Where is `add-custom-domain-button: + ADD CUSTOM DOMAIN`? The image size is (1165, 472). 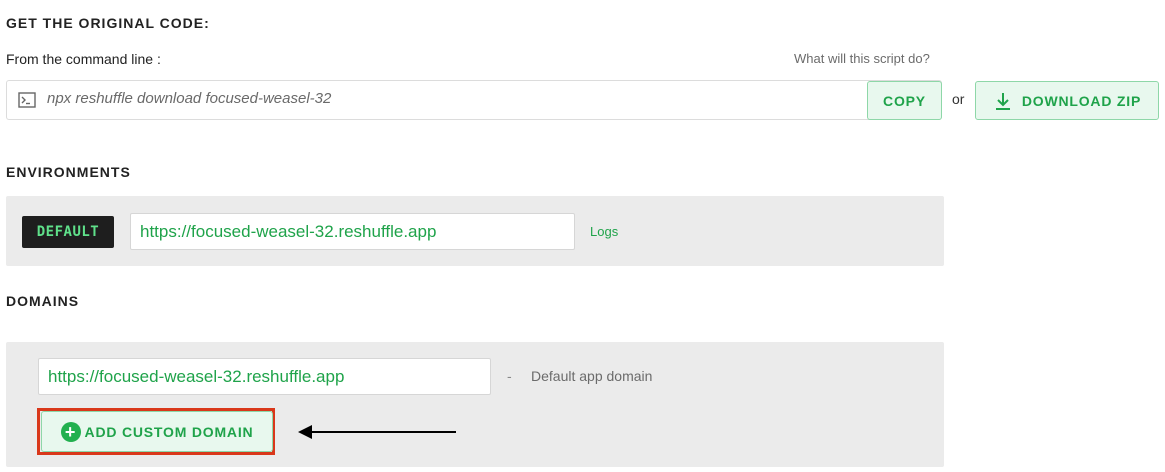 add-custom-domain-button: + ADD CUSTOM DOMAIN is located at coordinates (157, 431).